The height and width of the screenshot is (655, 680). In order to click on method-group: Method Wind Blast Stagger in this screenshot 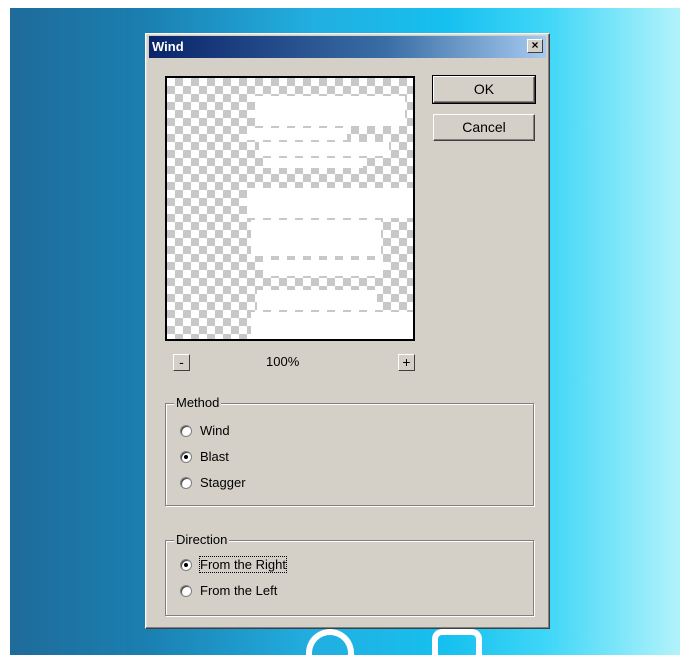, I will do `click(349, 450)`.